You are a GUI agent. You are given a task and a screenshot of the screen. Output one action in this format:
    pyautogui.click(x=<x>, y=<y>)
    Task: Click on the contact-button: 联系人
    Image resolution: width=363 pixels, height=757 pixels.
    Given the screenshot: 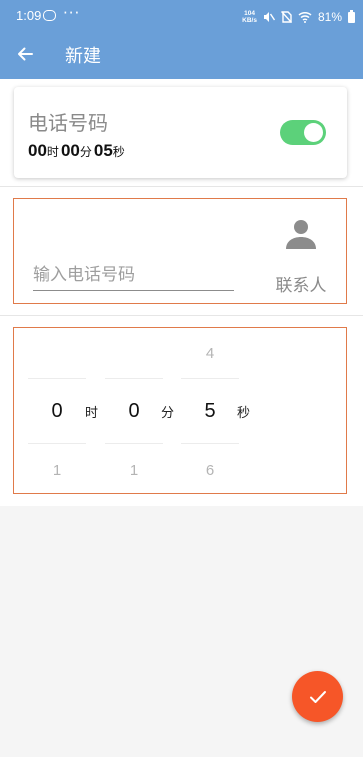 What is the action you would take?
    pyautogui.click(x=301, y=253)
    